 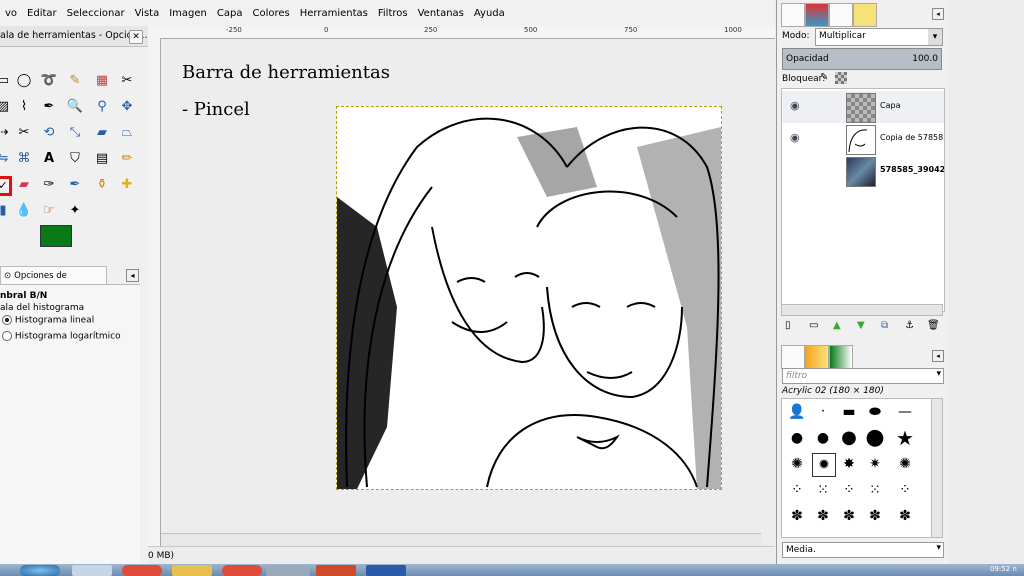 I want to click on blur-icon: 💧, so click(x=24, y=211).